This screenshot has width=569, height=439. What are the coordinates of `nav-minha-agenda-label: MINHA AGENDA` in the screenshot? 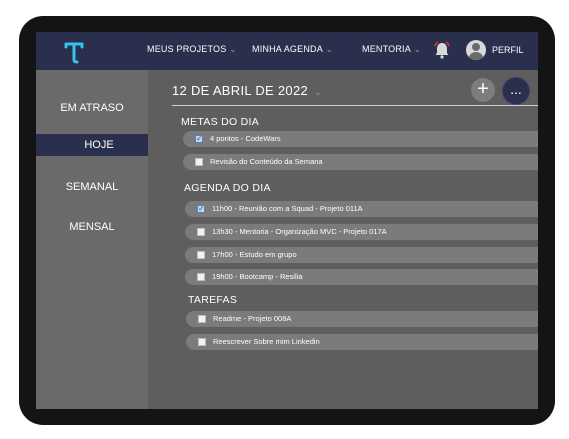 It's located at (287, 49).